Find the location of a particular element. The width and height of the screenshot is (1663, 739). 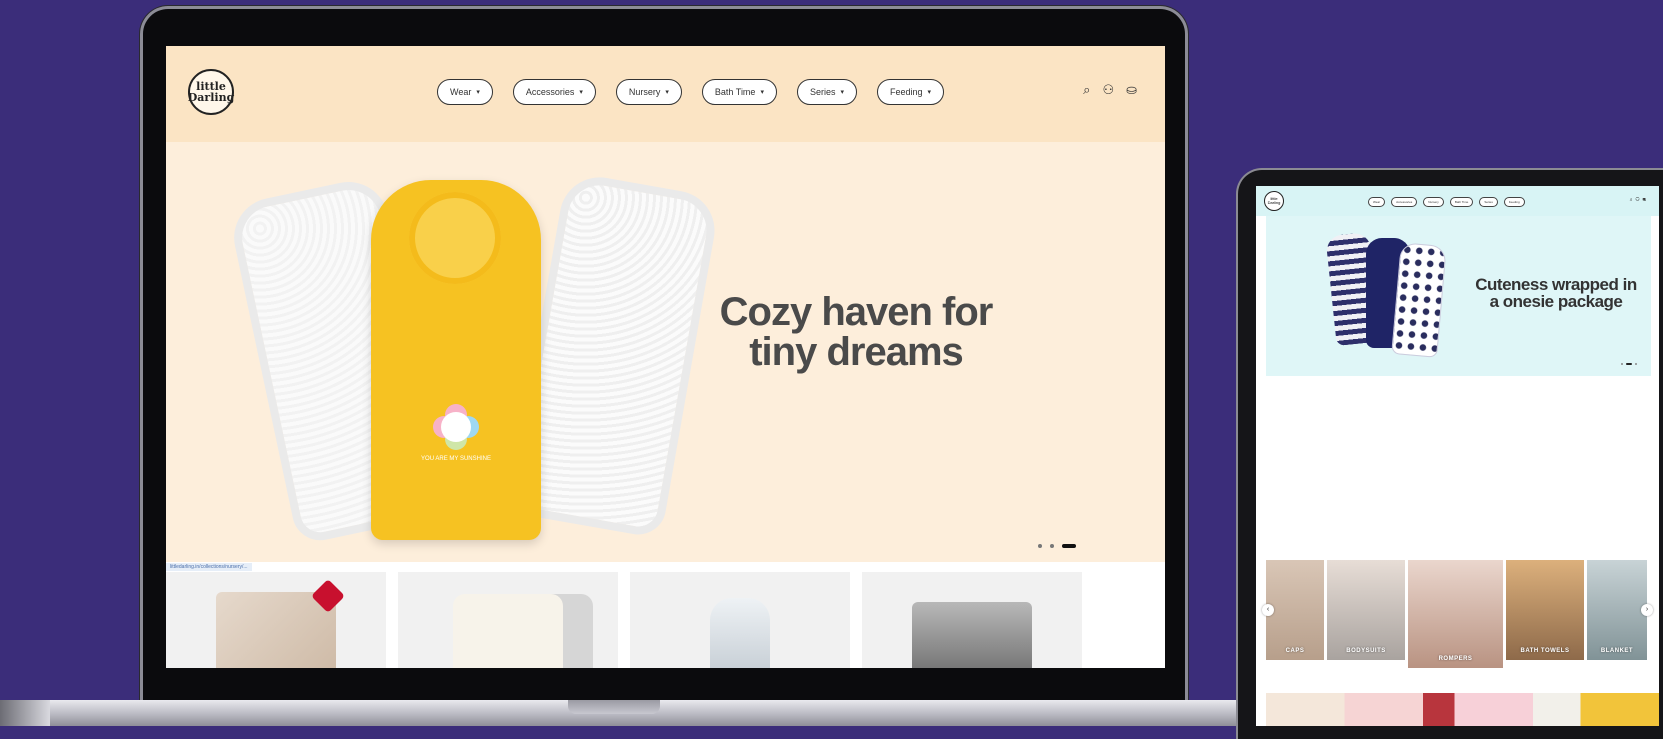

nav-nursery: Nursery ▾ is located at coordinates (648, 92).